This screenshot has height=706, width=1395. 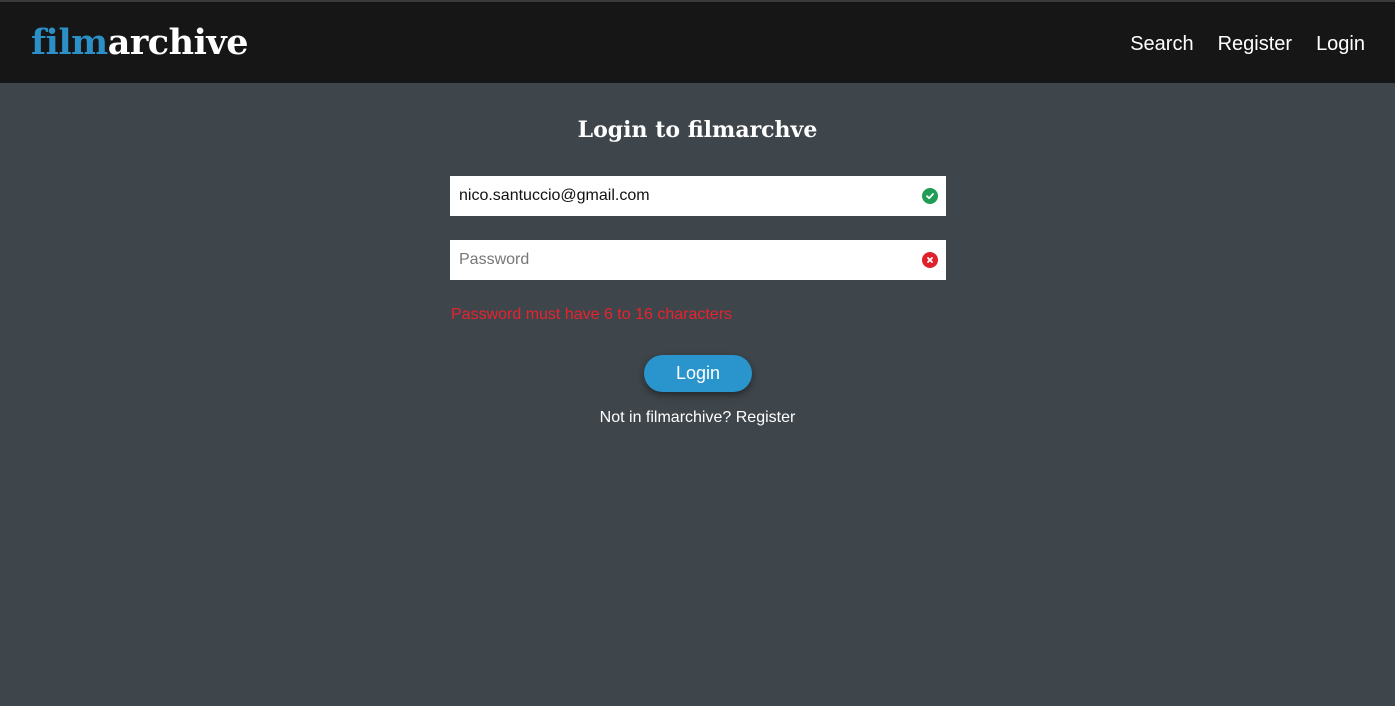 I want to click on check-circle-icon, so click(x=930, y=196).